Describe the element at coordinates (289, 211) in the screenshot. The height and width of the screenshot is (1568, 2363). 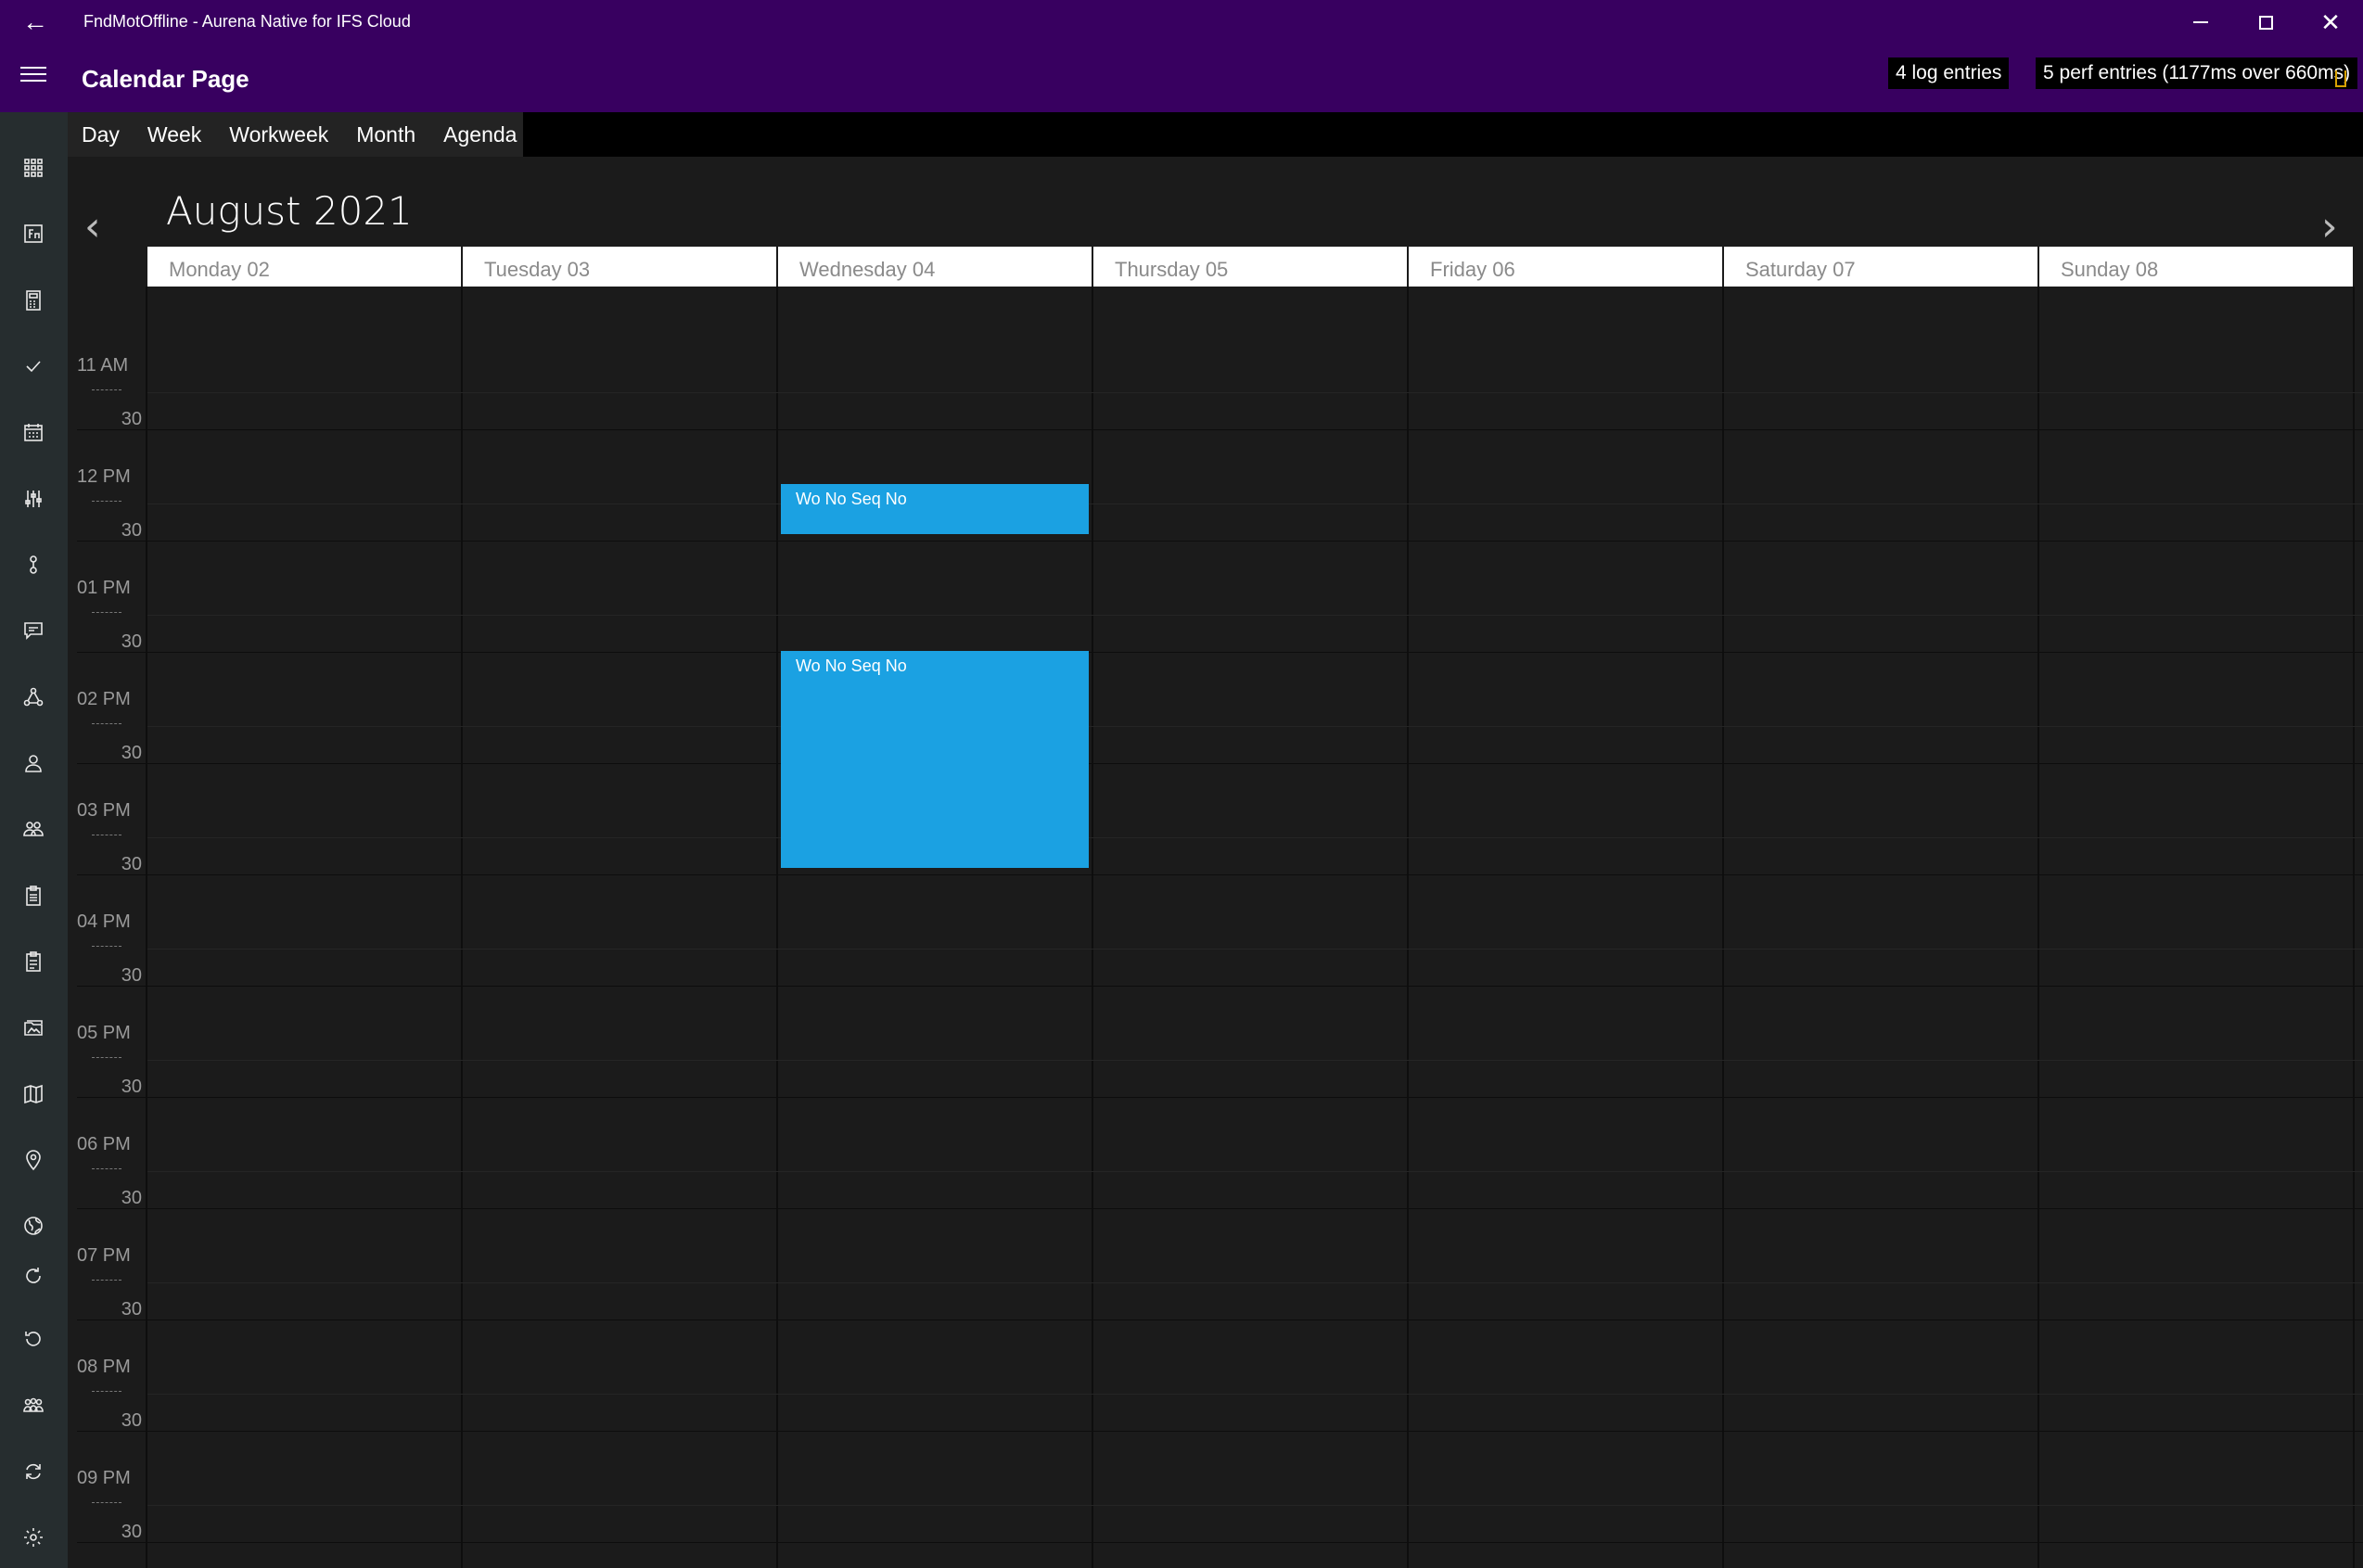
I see `month-title: August 2021` at that location.